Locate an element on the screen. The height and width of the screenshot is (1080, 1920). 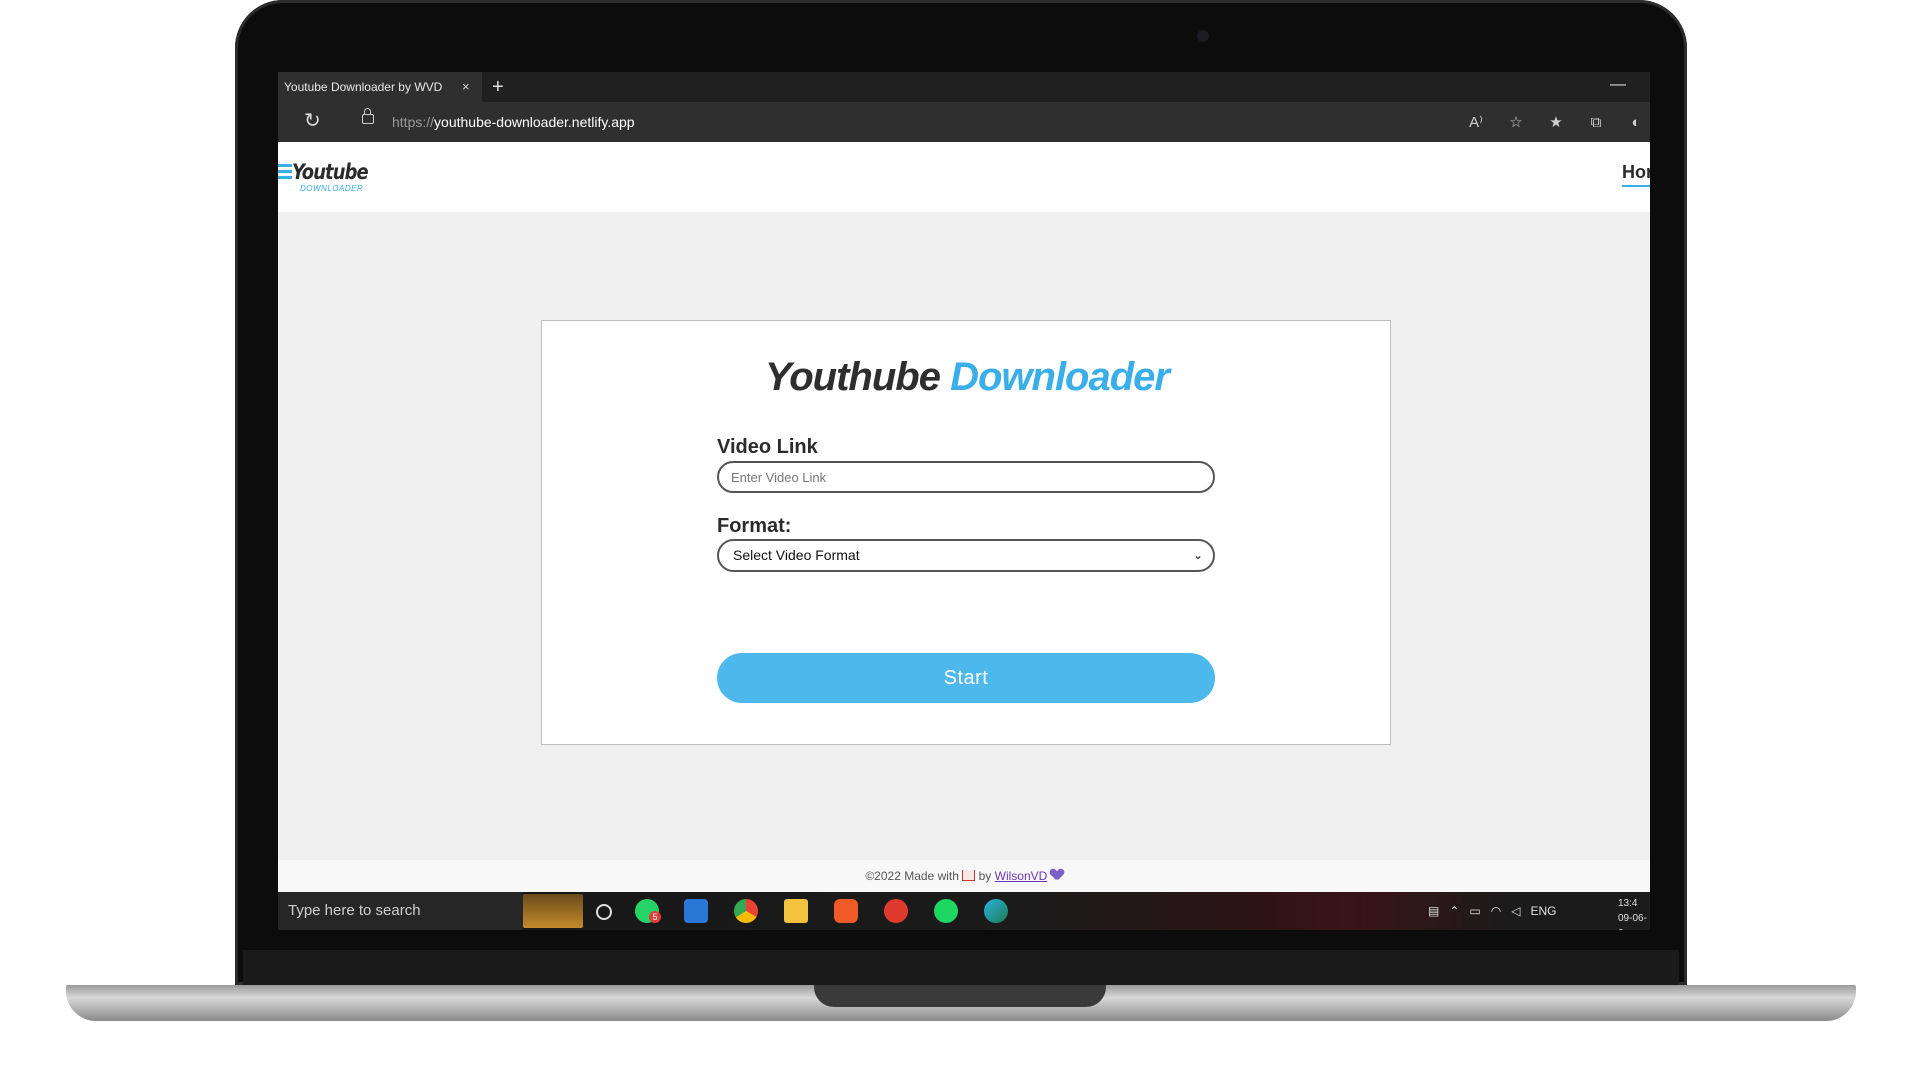
file-explorer-icon is located at coordinates (796, 911).